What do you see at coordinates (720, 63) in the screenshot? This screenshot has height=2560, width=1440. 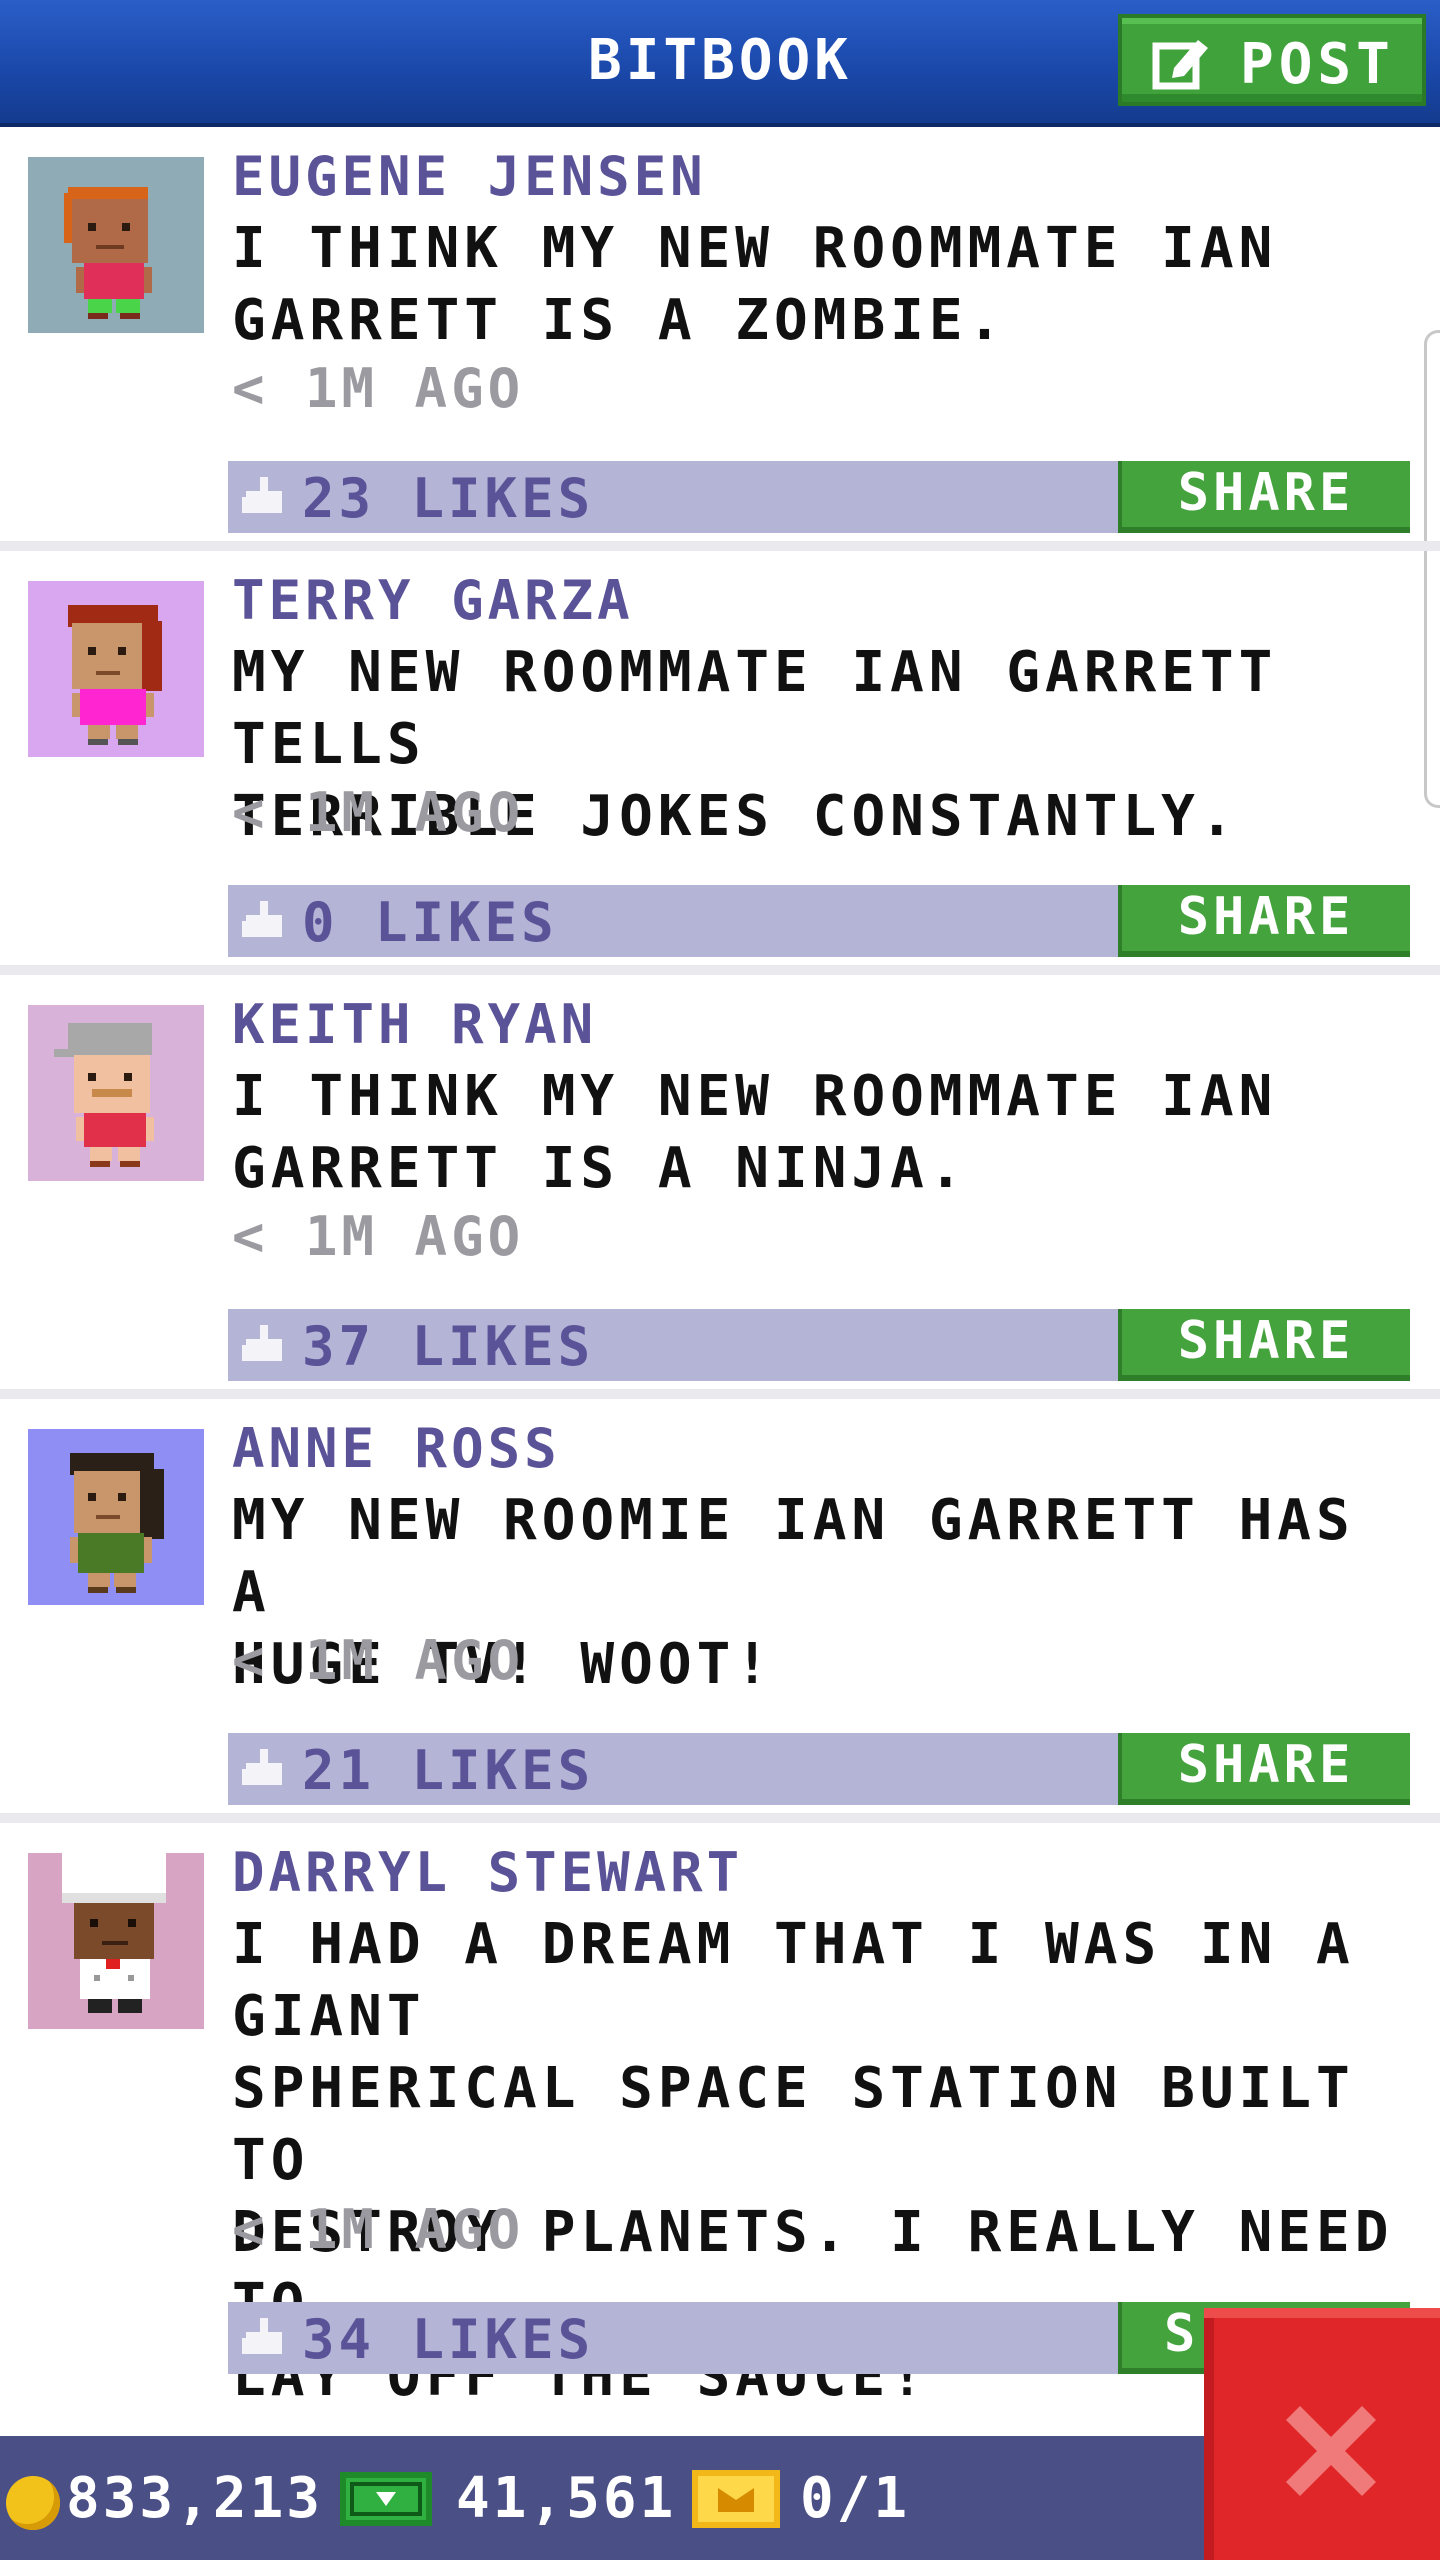 I see `app-header: BITBOOK POST` at bounding box center [720, 63].